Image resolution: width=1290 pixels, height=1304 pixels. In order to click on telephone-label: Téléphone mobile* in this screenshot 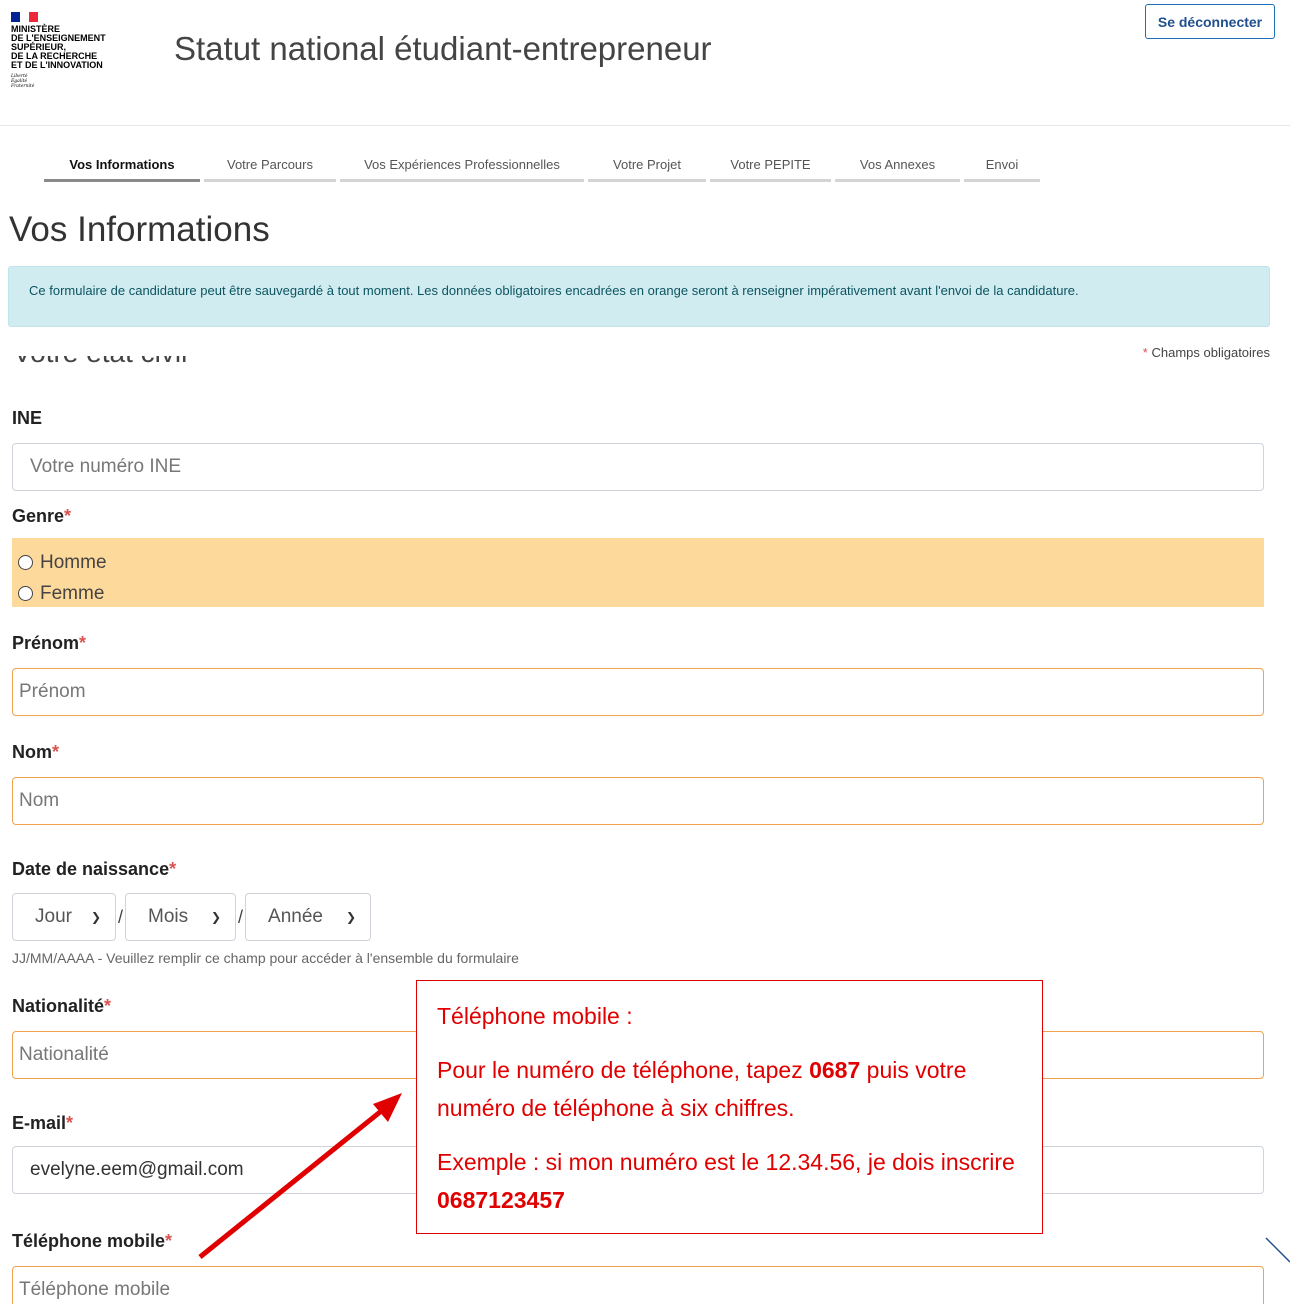, I will do `click(92, 1241)`.